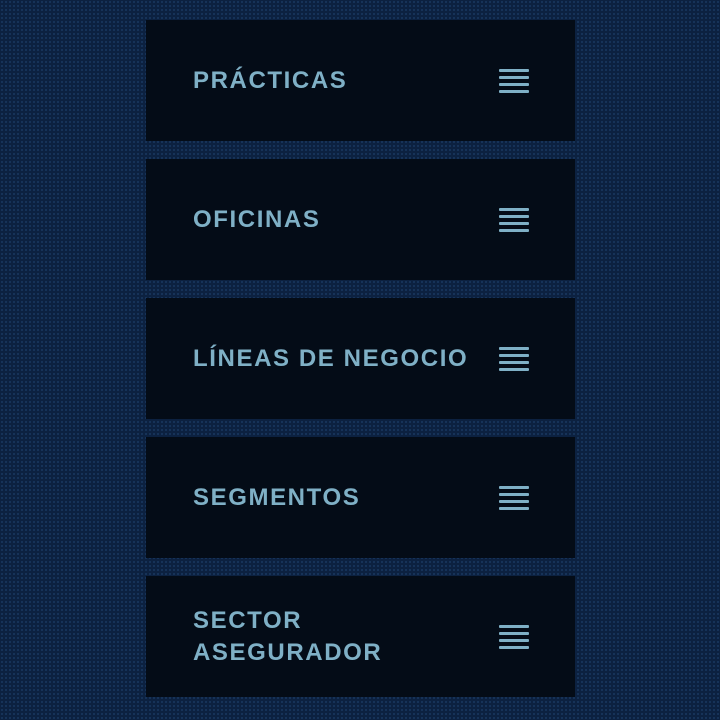  What do you see at coordinates (360, 219) in the screenshot?
I see `menu-item-oficinas: OFICINAS` at bounding box center [360, 219].